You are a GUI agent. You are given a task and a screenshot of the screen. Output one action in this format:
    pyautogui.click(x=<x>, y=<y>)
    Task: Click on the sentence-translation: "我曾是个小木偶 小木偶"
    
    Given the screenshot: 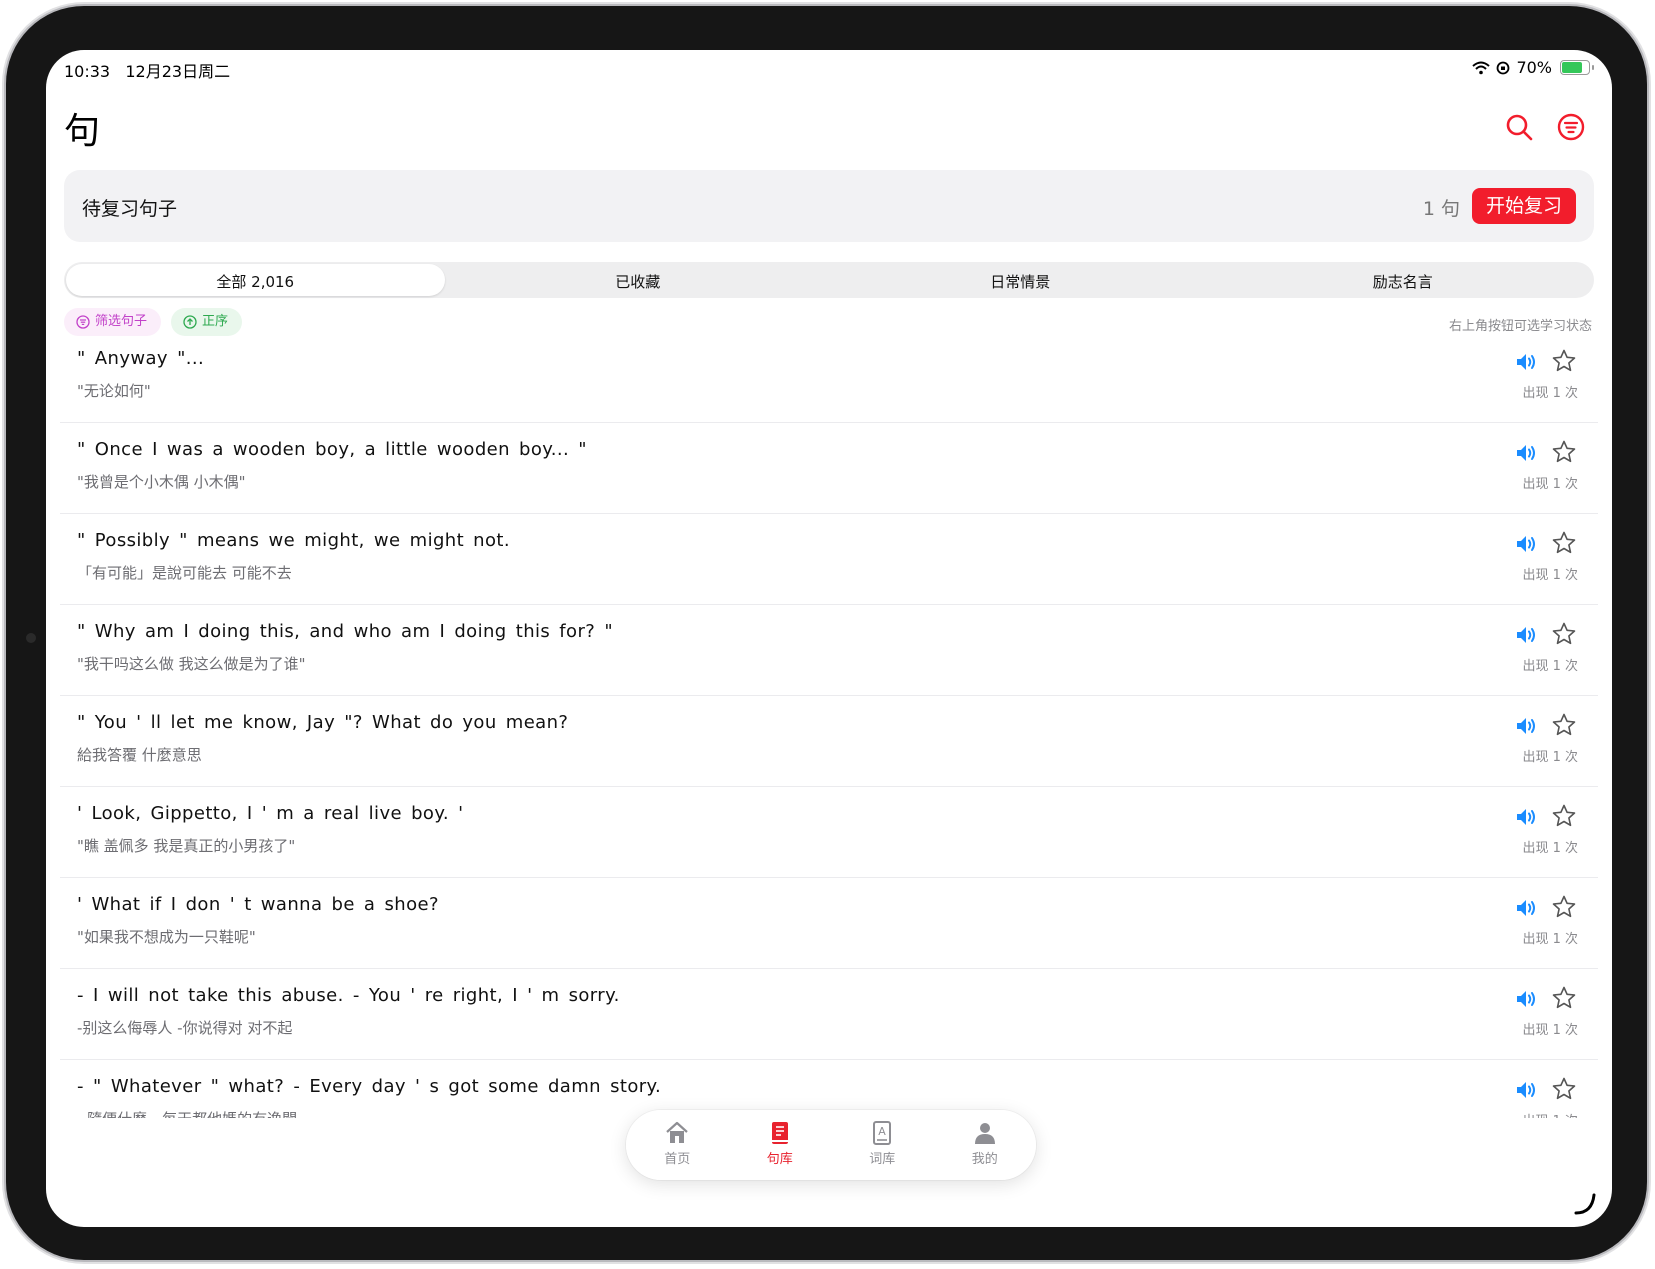 What is the action you would take?
    pyautogui.click(x=161, y=482)
    